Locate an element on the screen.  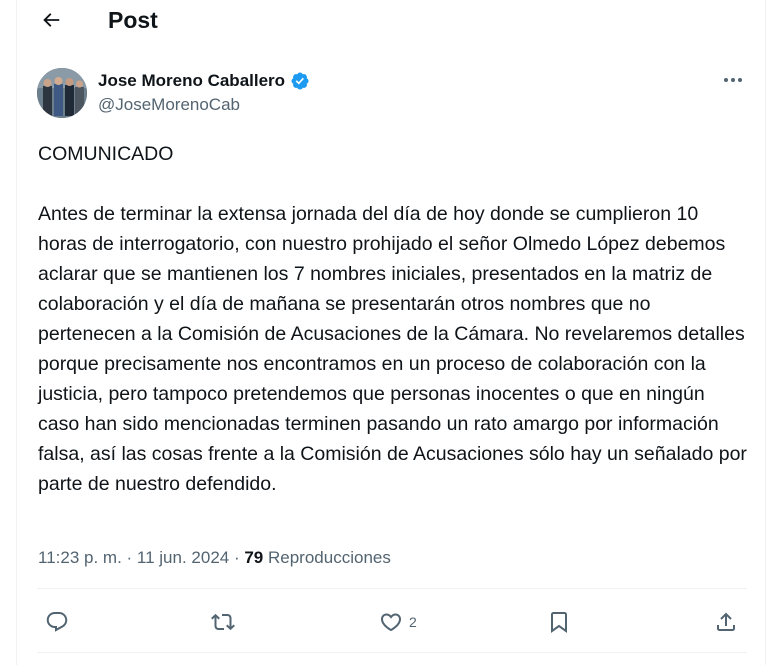
back-button is located at coordinates (51, 20).